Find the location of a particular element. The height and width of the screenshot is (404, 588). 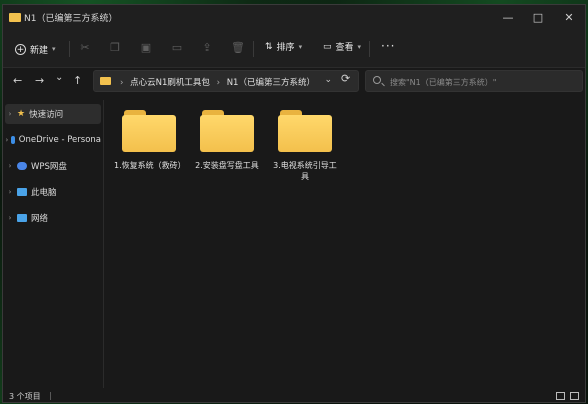

share-icon: ⇪ is located at coordinates (207, 48).